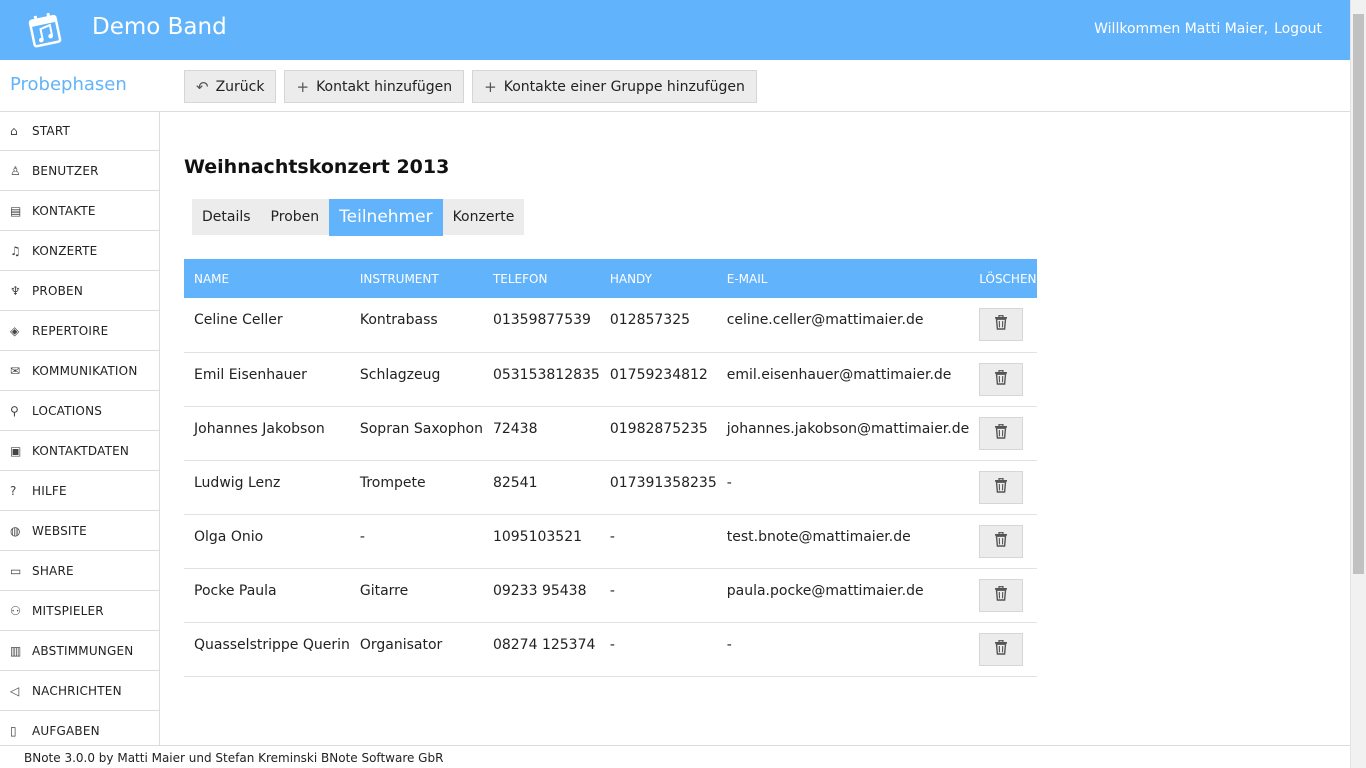  I want to click on reply-arrow-icon: ↶, so click(202, 86).